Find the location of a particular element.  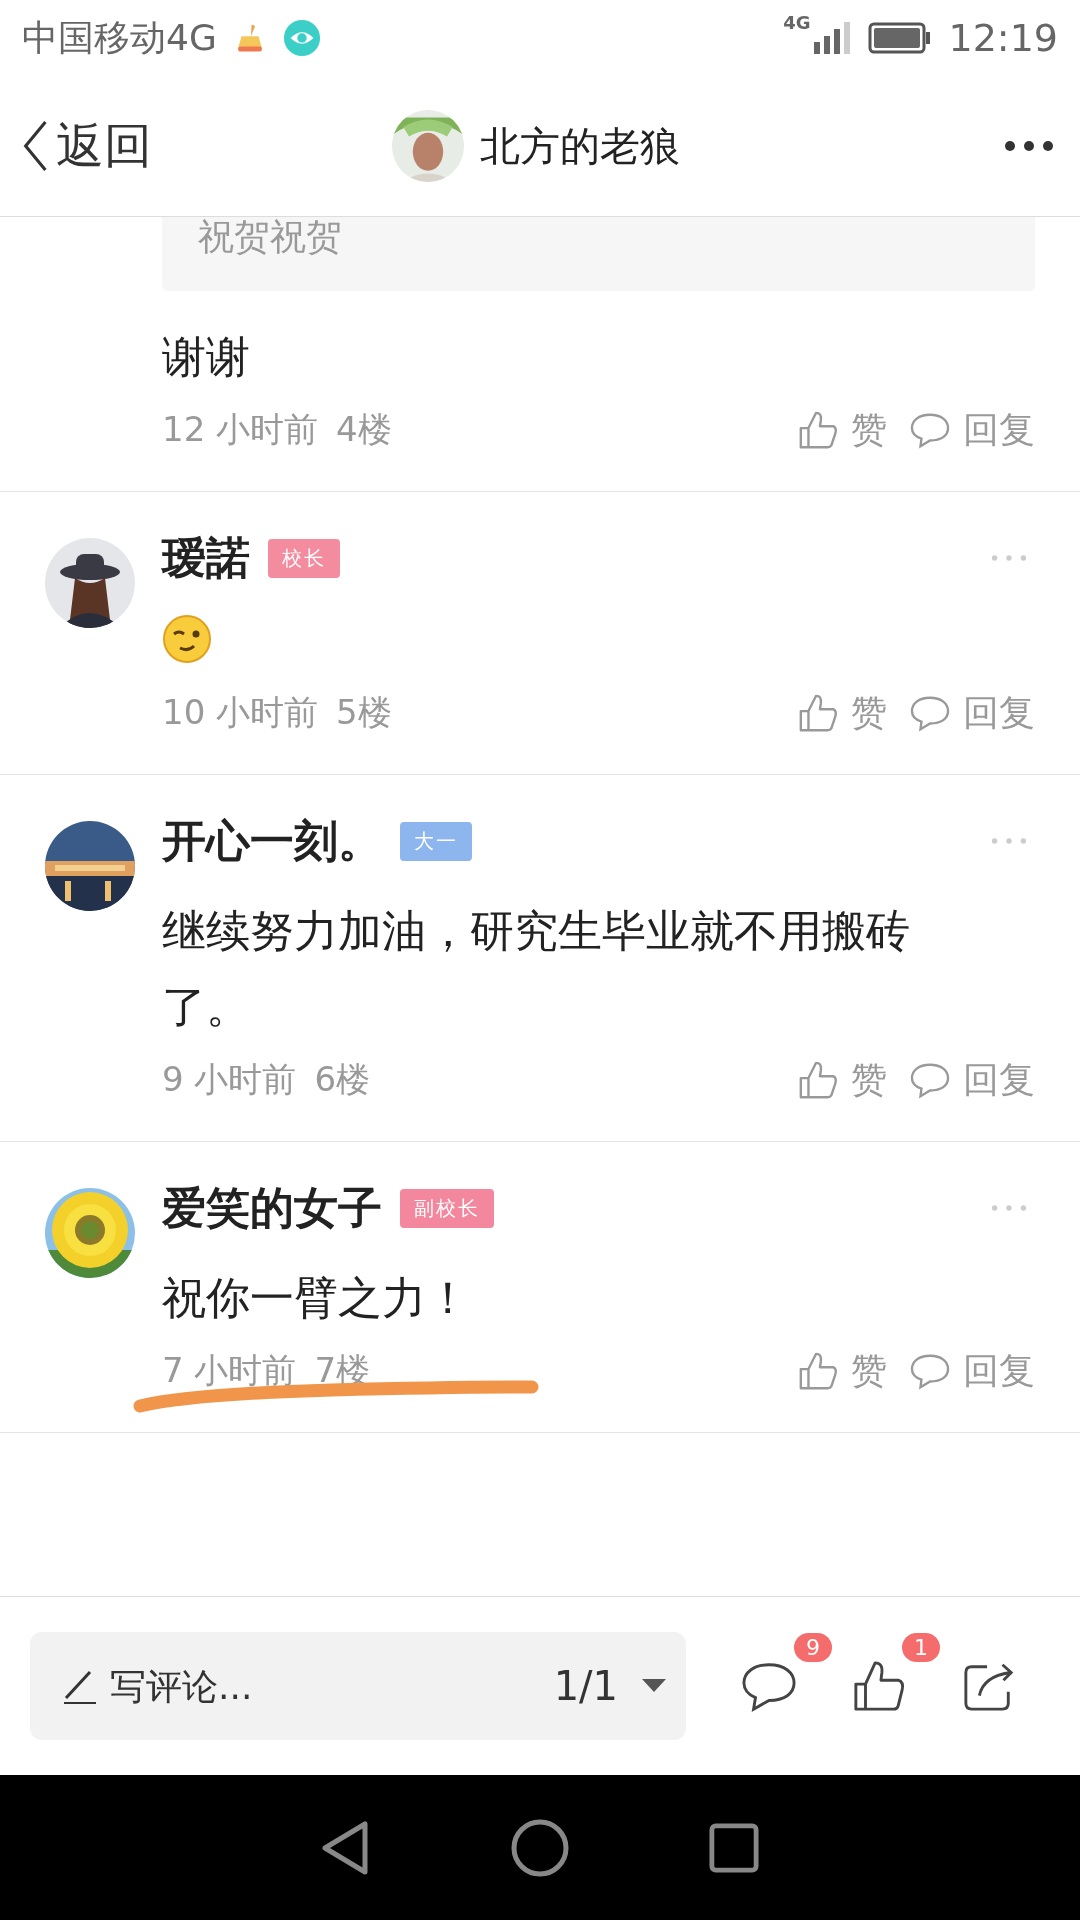

post-time: 12 小时前 is located at coordinates (240, 429).